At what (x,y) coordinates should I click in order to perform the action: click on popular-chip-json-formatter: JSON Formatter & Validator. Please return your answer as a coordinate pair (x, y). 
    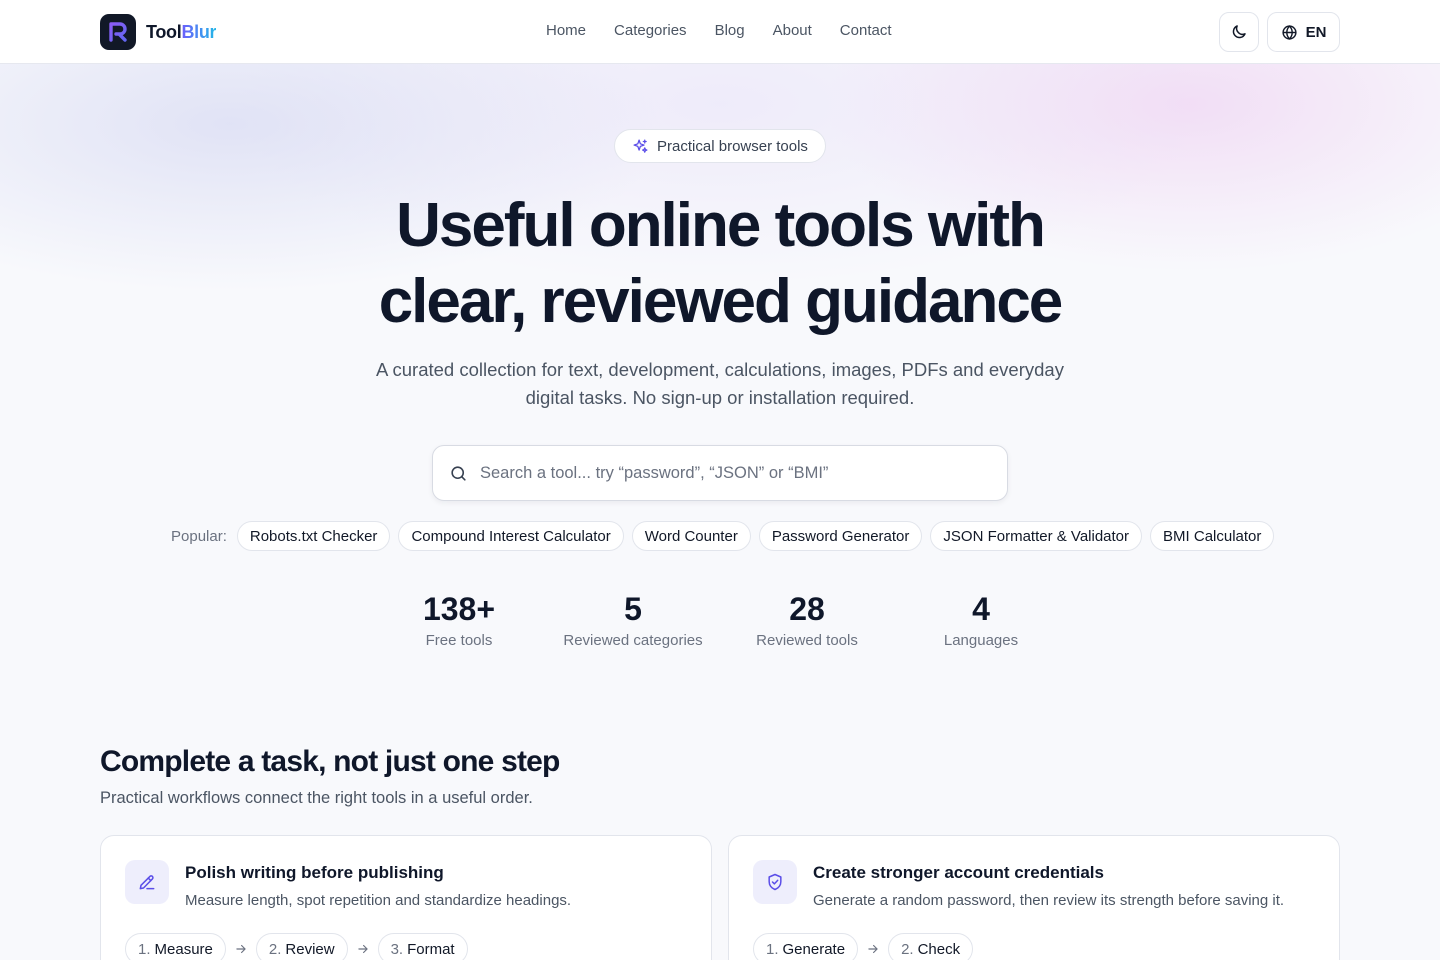
    Looking at the image, I should click on (1036, 536).